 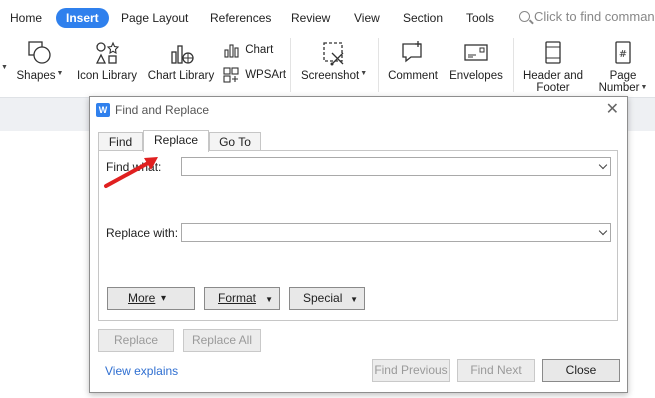 I want to click on tab-view: View, so click(x=367, y=18).